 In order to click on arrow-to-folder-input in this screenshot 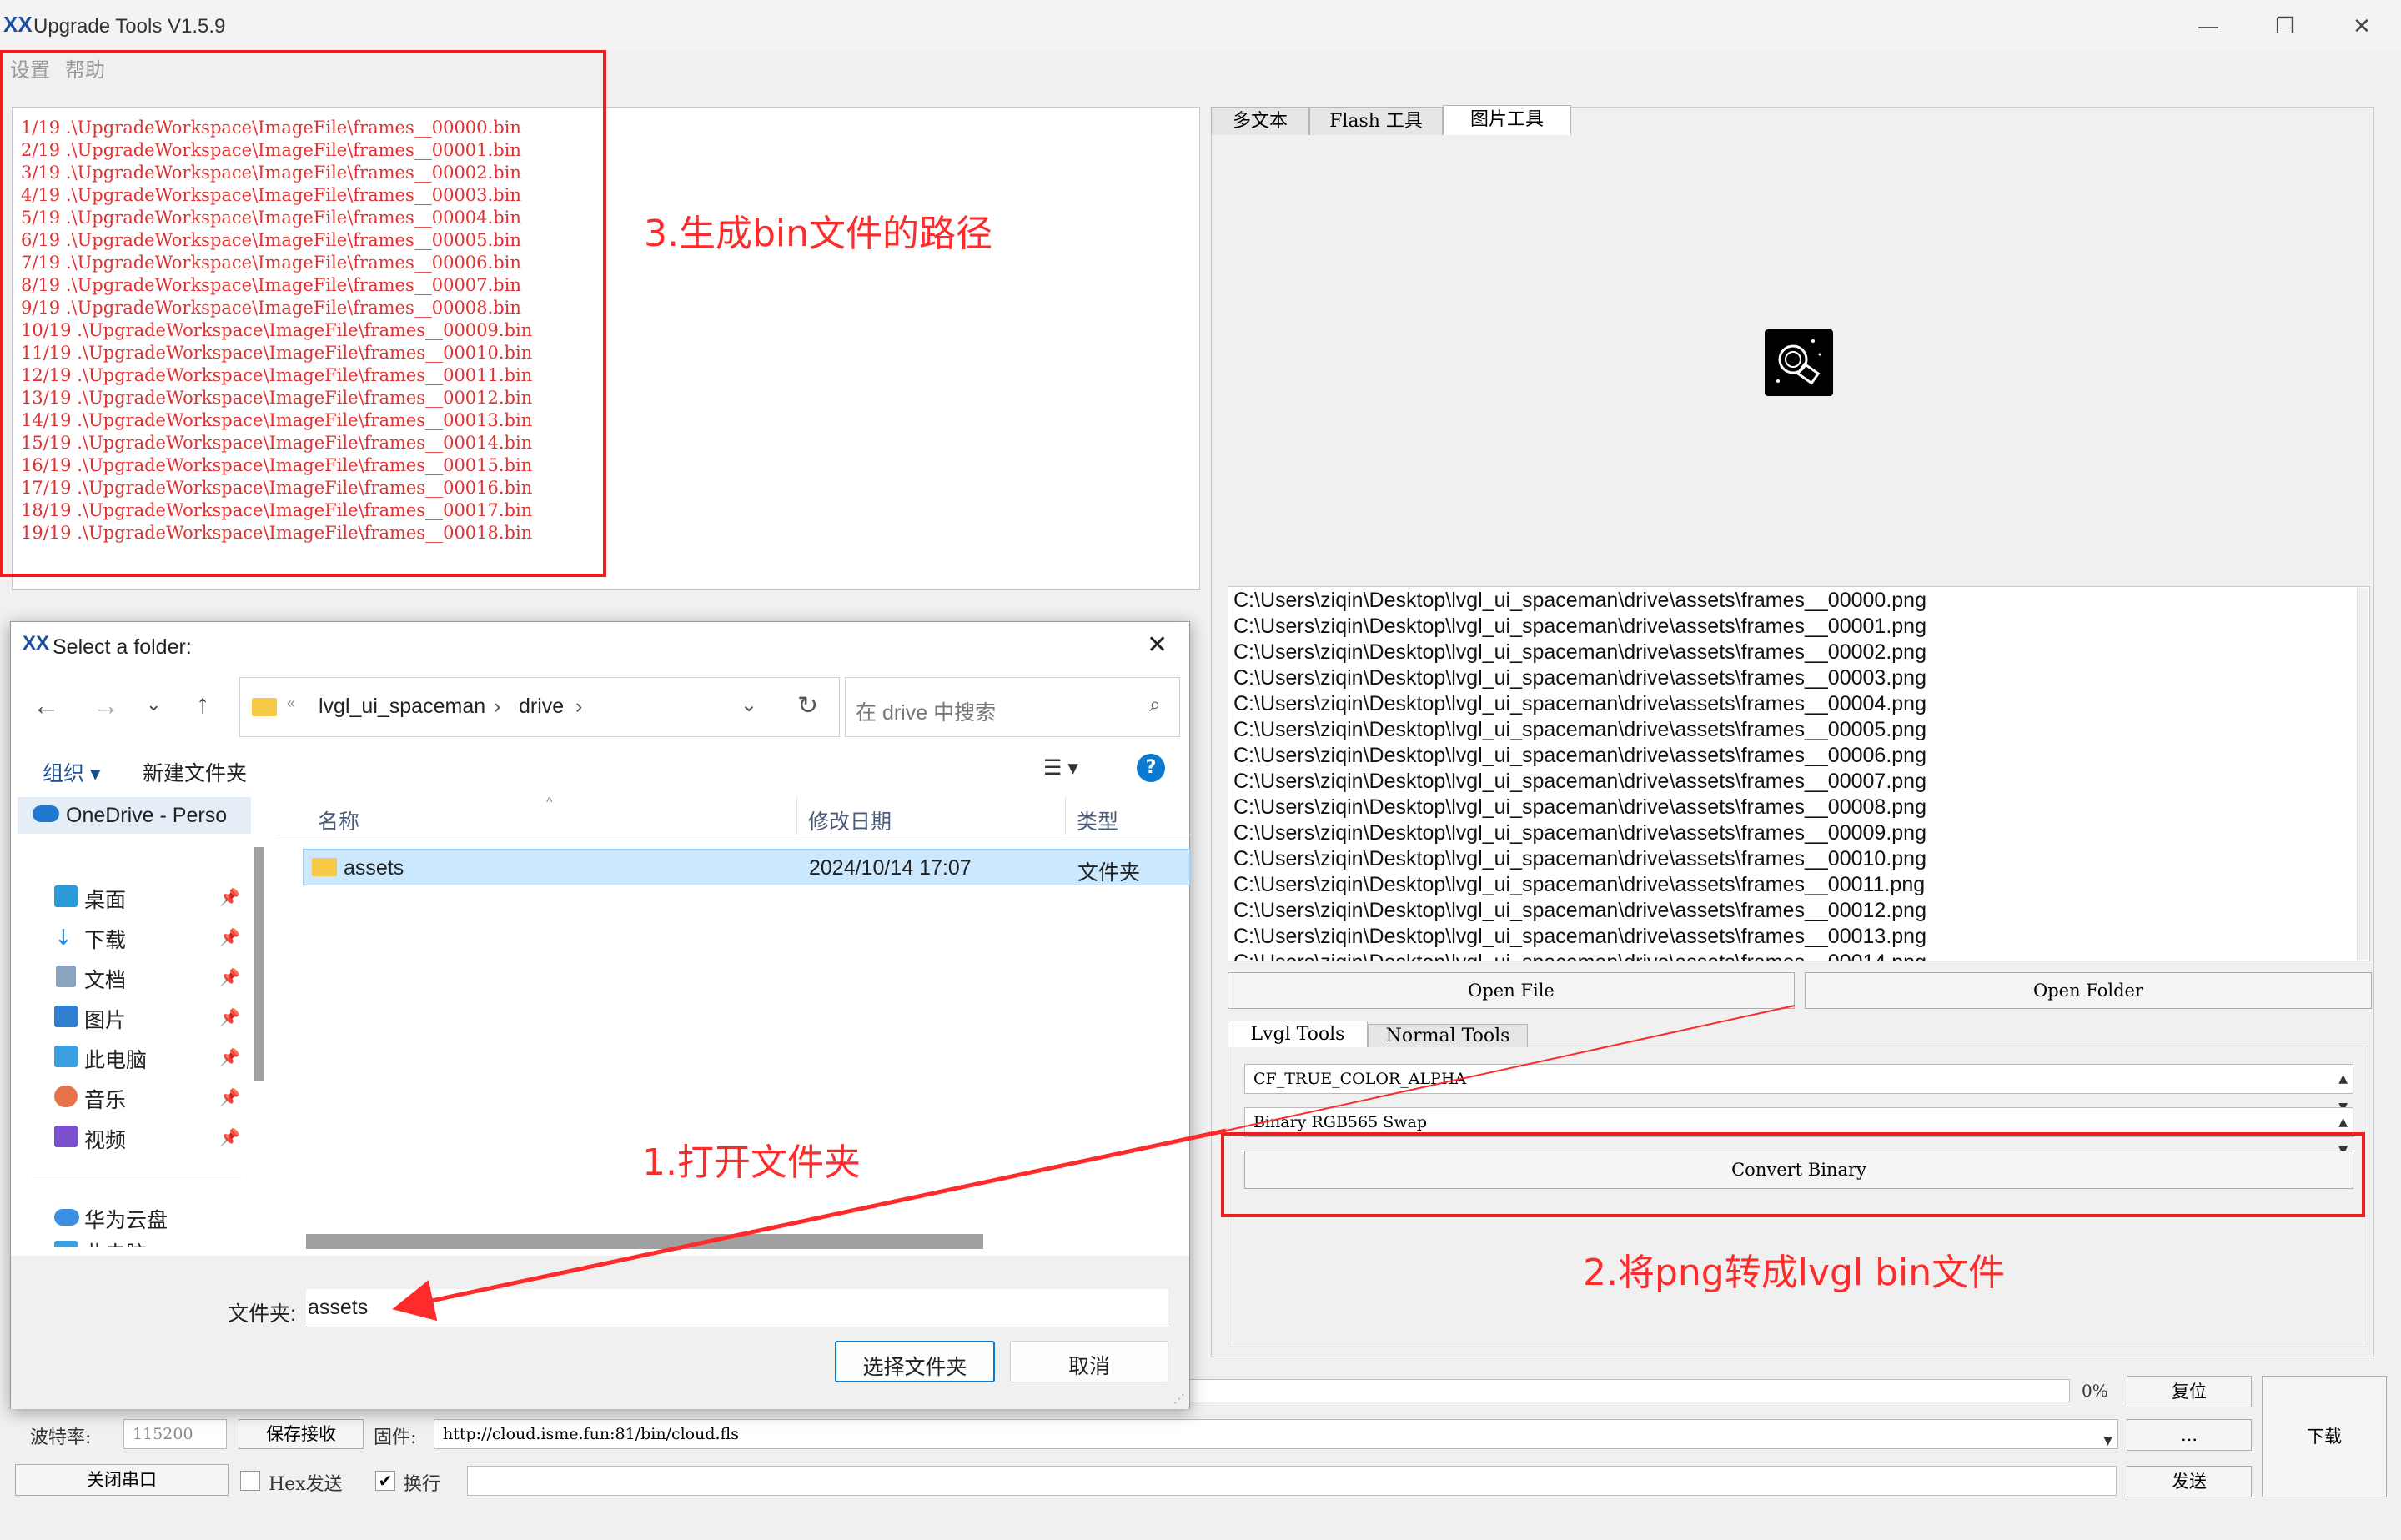, I will do `click(809, 1225)`.